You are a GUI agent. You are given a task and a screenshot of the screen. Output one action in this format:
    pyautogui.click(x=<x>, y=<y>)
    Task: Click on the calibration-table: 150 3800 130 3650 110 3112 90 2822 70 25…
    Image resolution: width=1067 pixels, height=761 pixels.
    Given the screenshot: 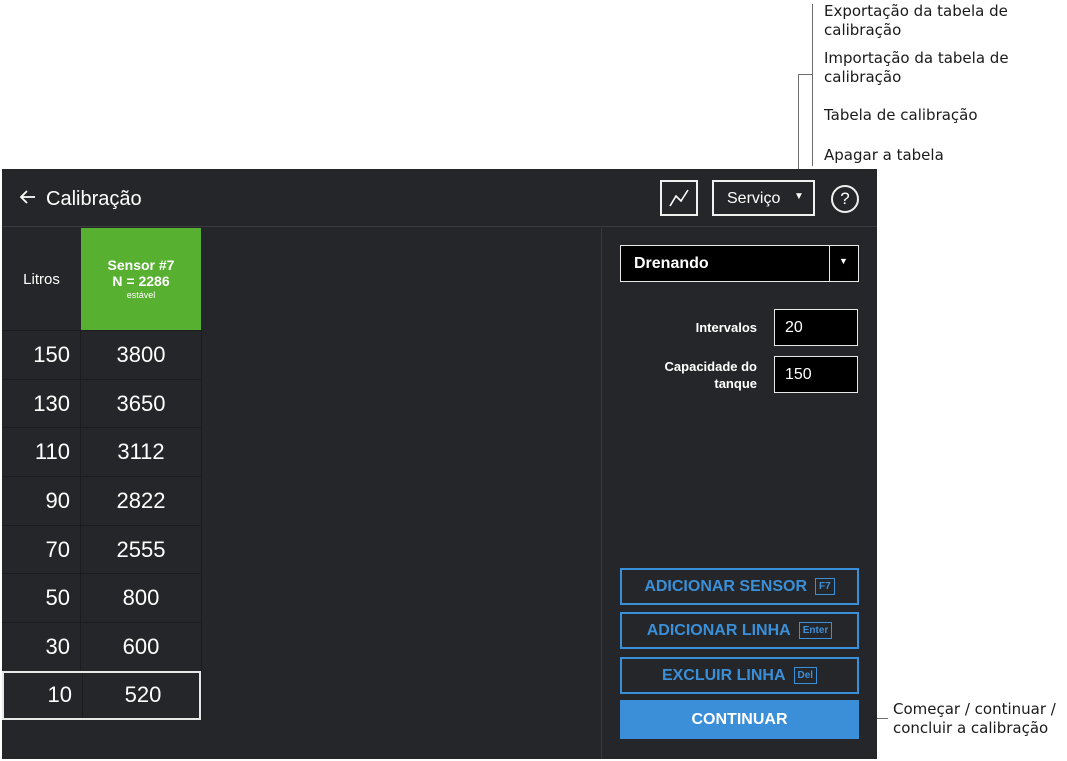 What is the action you would take?
    pyautogui.click(x=101, y=525)
    